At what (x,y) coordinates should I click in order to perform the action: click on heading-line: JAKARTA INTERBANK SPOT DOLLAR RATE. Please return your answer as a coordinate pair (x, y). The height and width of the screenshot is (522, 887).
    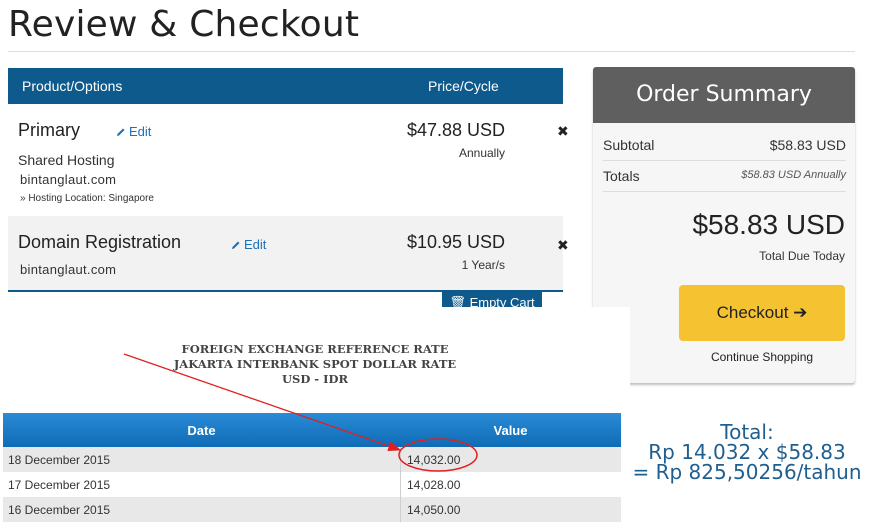
    Looking at the image, I should click on (315, 364).